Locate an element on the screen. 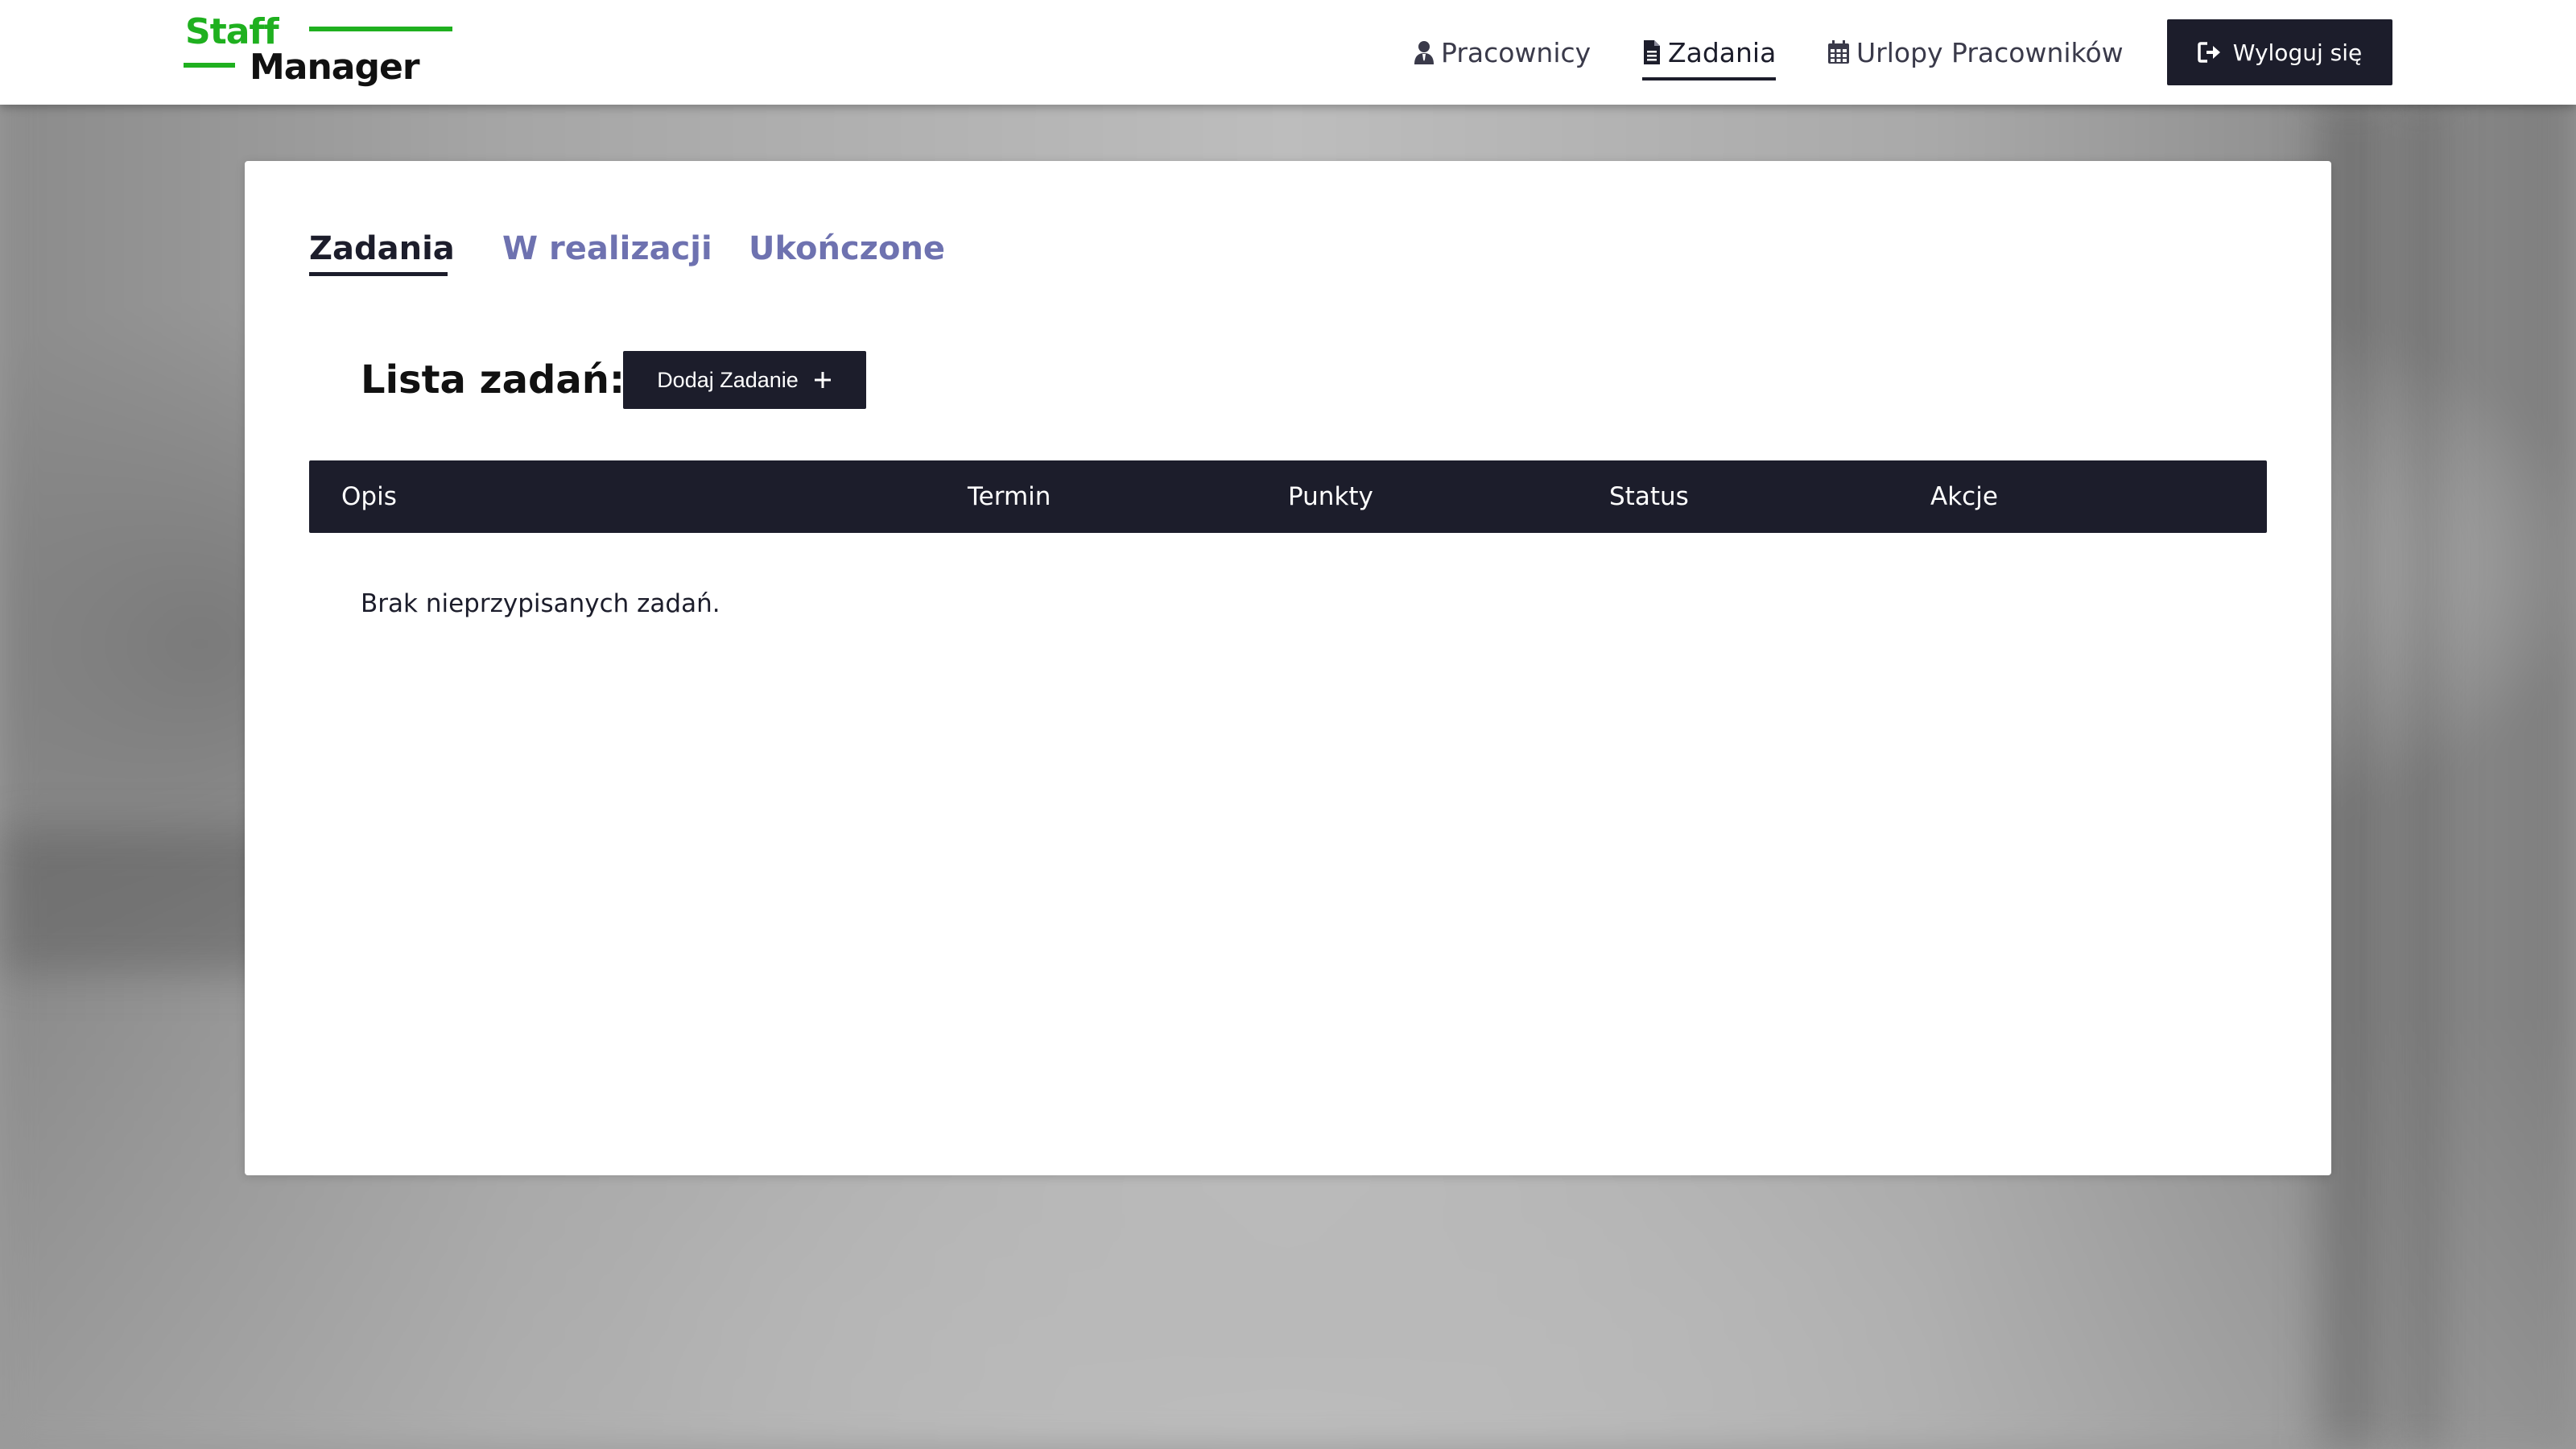 The height and width of the screenshot is (1449, 2576). column-header-opis: Opis is located at coordinates (369, 496).